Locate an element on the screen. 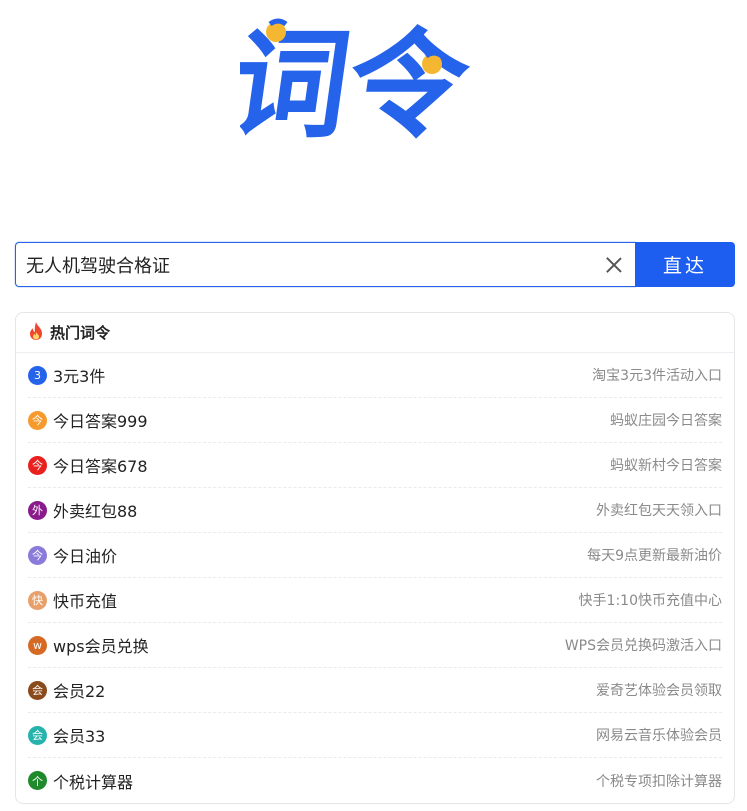 The image size is (747, 811). go-button: 直达 is located at coordinates (685, 264).